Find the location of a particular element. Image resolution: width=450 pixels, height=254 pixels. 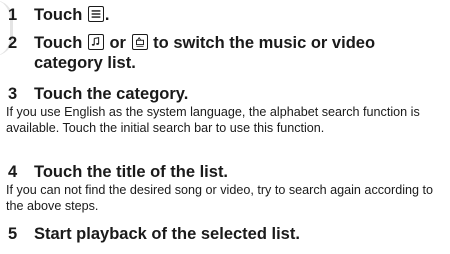

step-title: Touch the title of the list. is located at coordinates (131, 172).